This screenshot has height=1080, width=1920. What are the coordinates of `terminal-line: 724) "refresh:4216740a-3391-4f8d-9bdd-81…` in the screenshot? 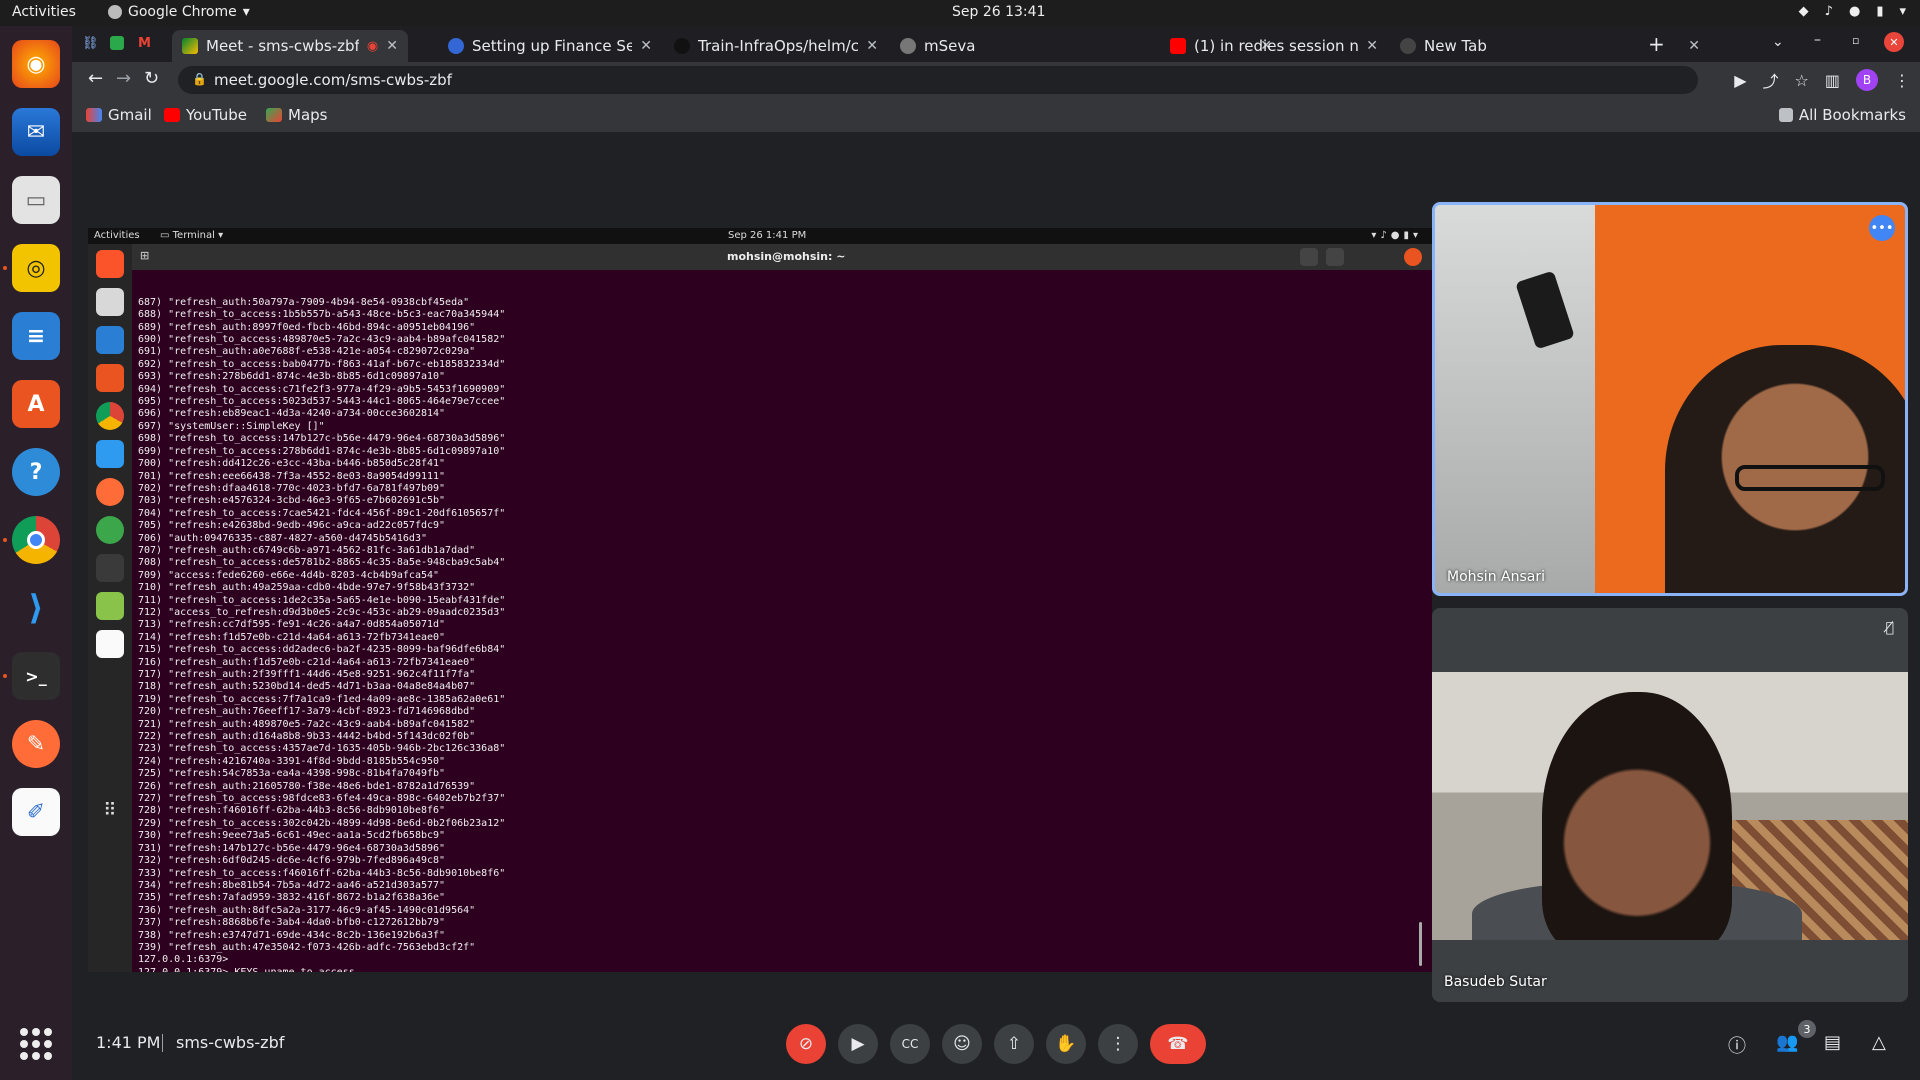 It's located at (292, 761).